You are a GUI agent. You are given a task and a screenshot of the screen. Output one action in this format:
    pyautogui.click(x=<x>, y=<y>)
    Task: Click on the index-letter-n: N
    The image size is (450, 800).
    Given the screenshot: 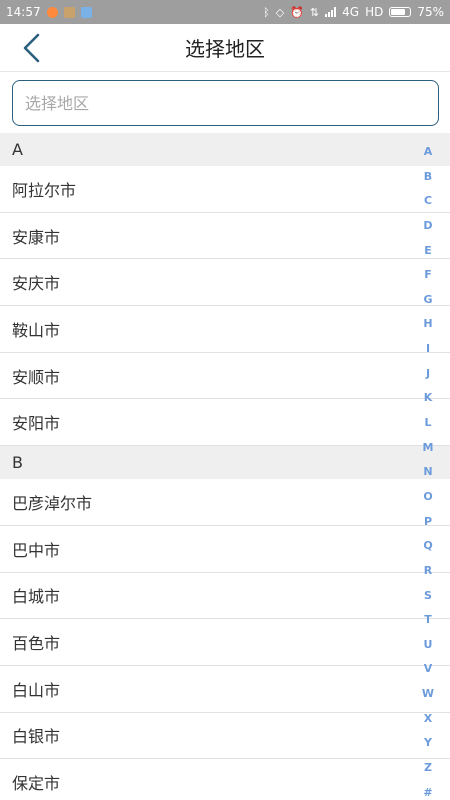 What is the action you would take?
    pyautogui.click(x=427, y=471)
    